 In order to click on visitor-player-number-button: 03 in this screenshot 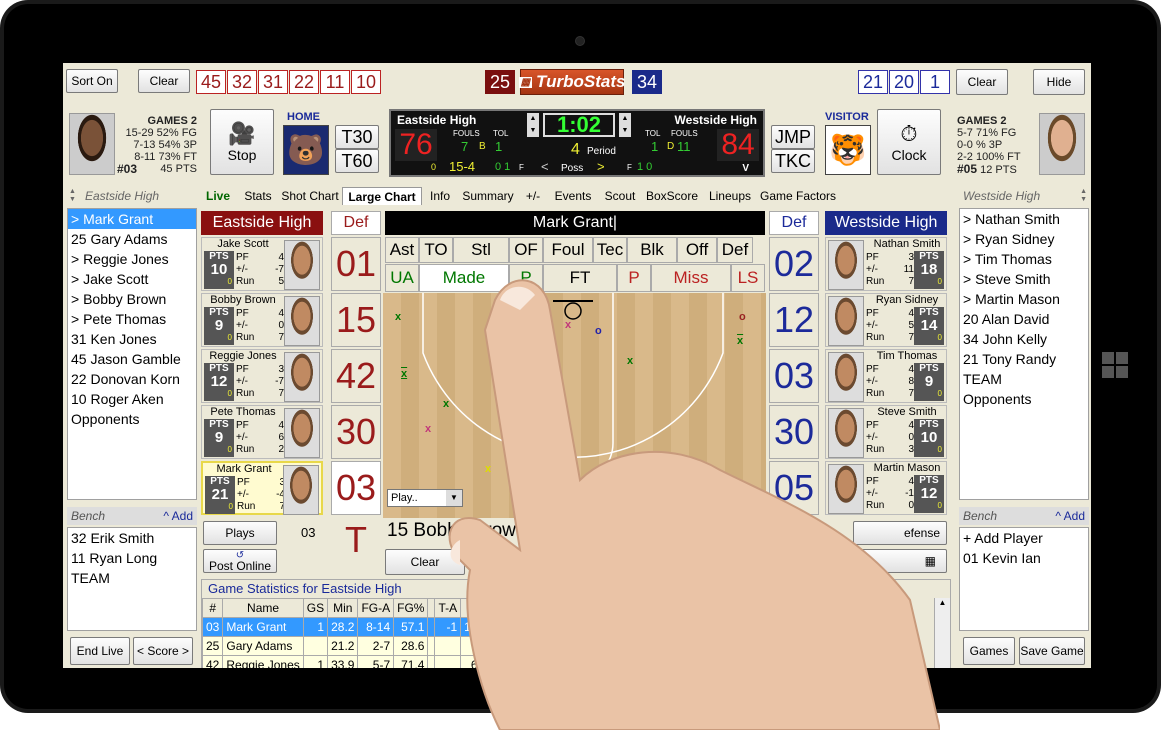, I will do `click(794, 376)`.